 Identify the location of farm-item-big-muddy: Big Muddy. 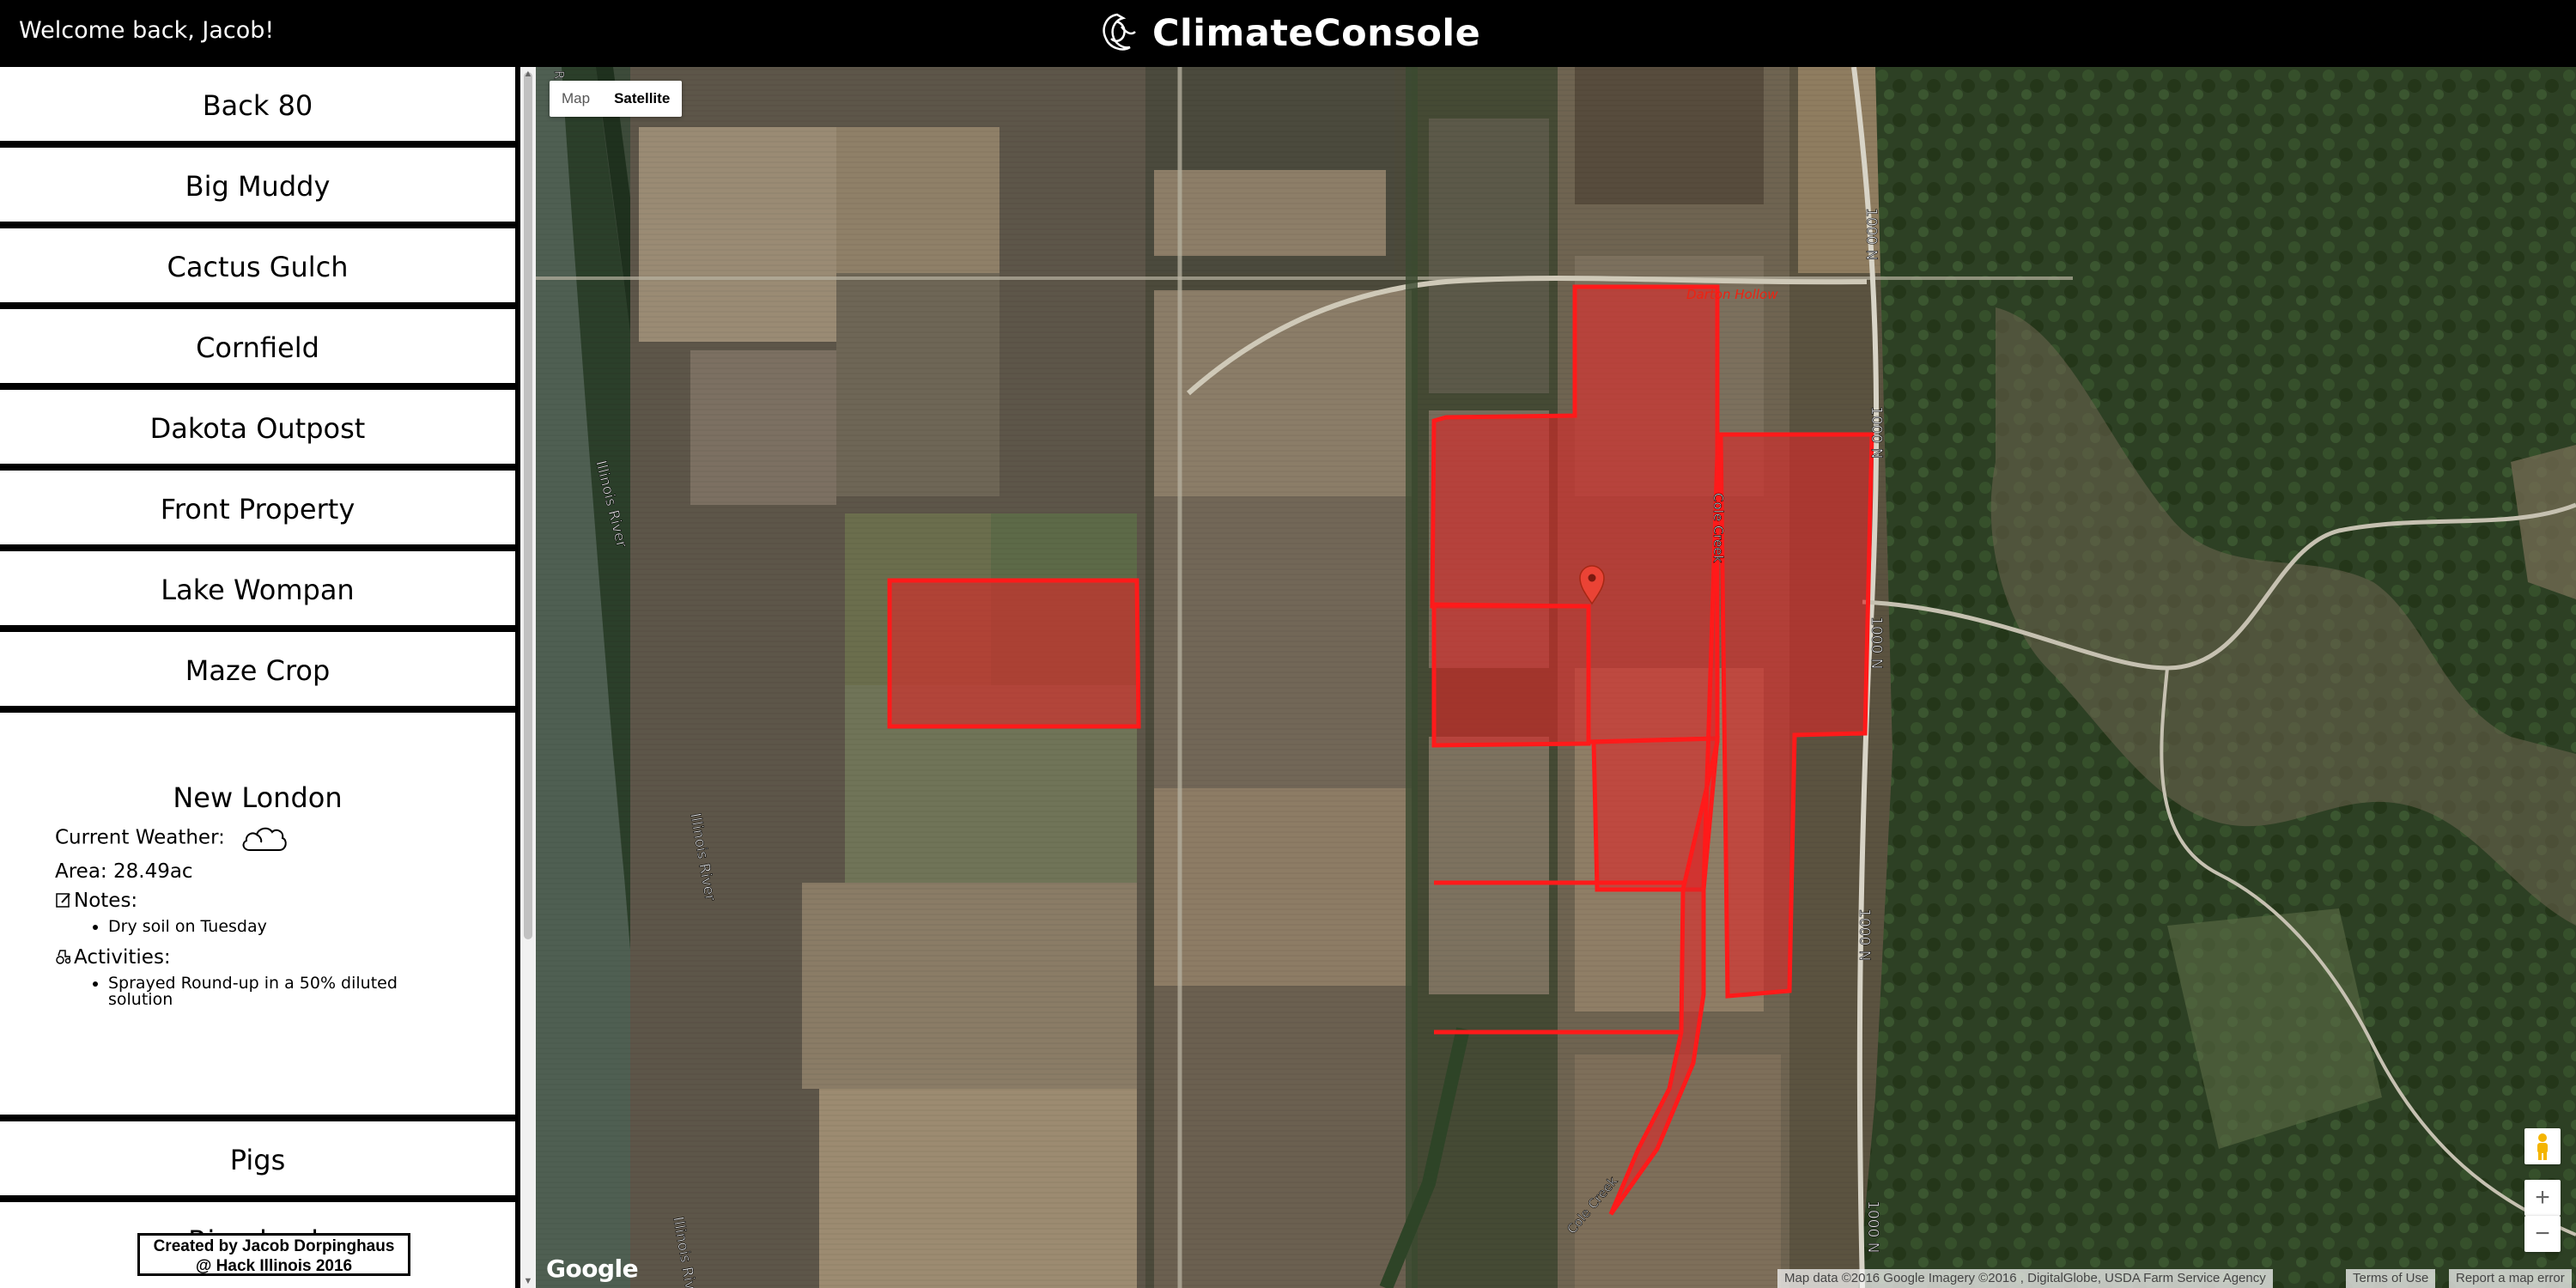
(258, 185).